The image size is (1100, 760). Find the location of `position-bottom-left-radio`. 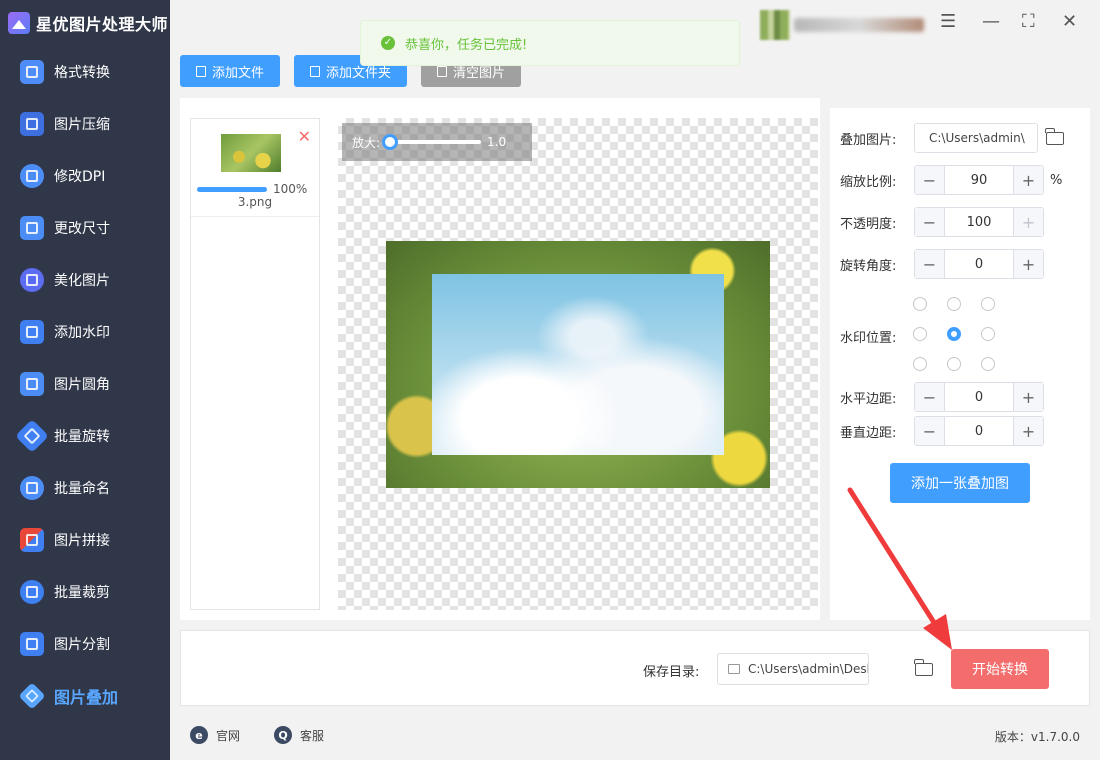

position-bottom-left-radio is located at coordinates (920, 364).